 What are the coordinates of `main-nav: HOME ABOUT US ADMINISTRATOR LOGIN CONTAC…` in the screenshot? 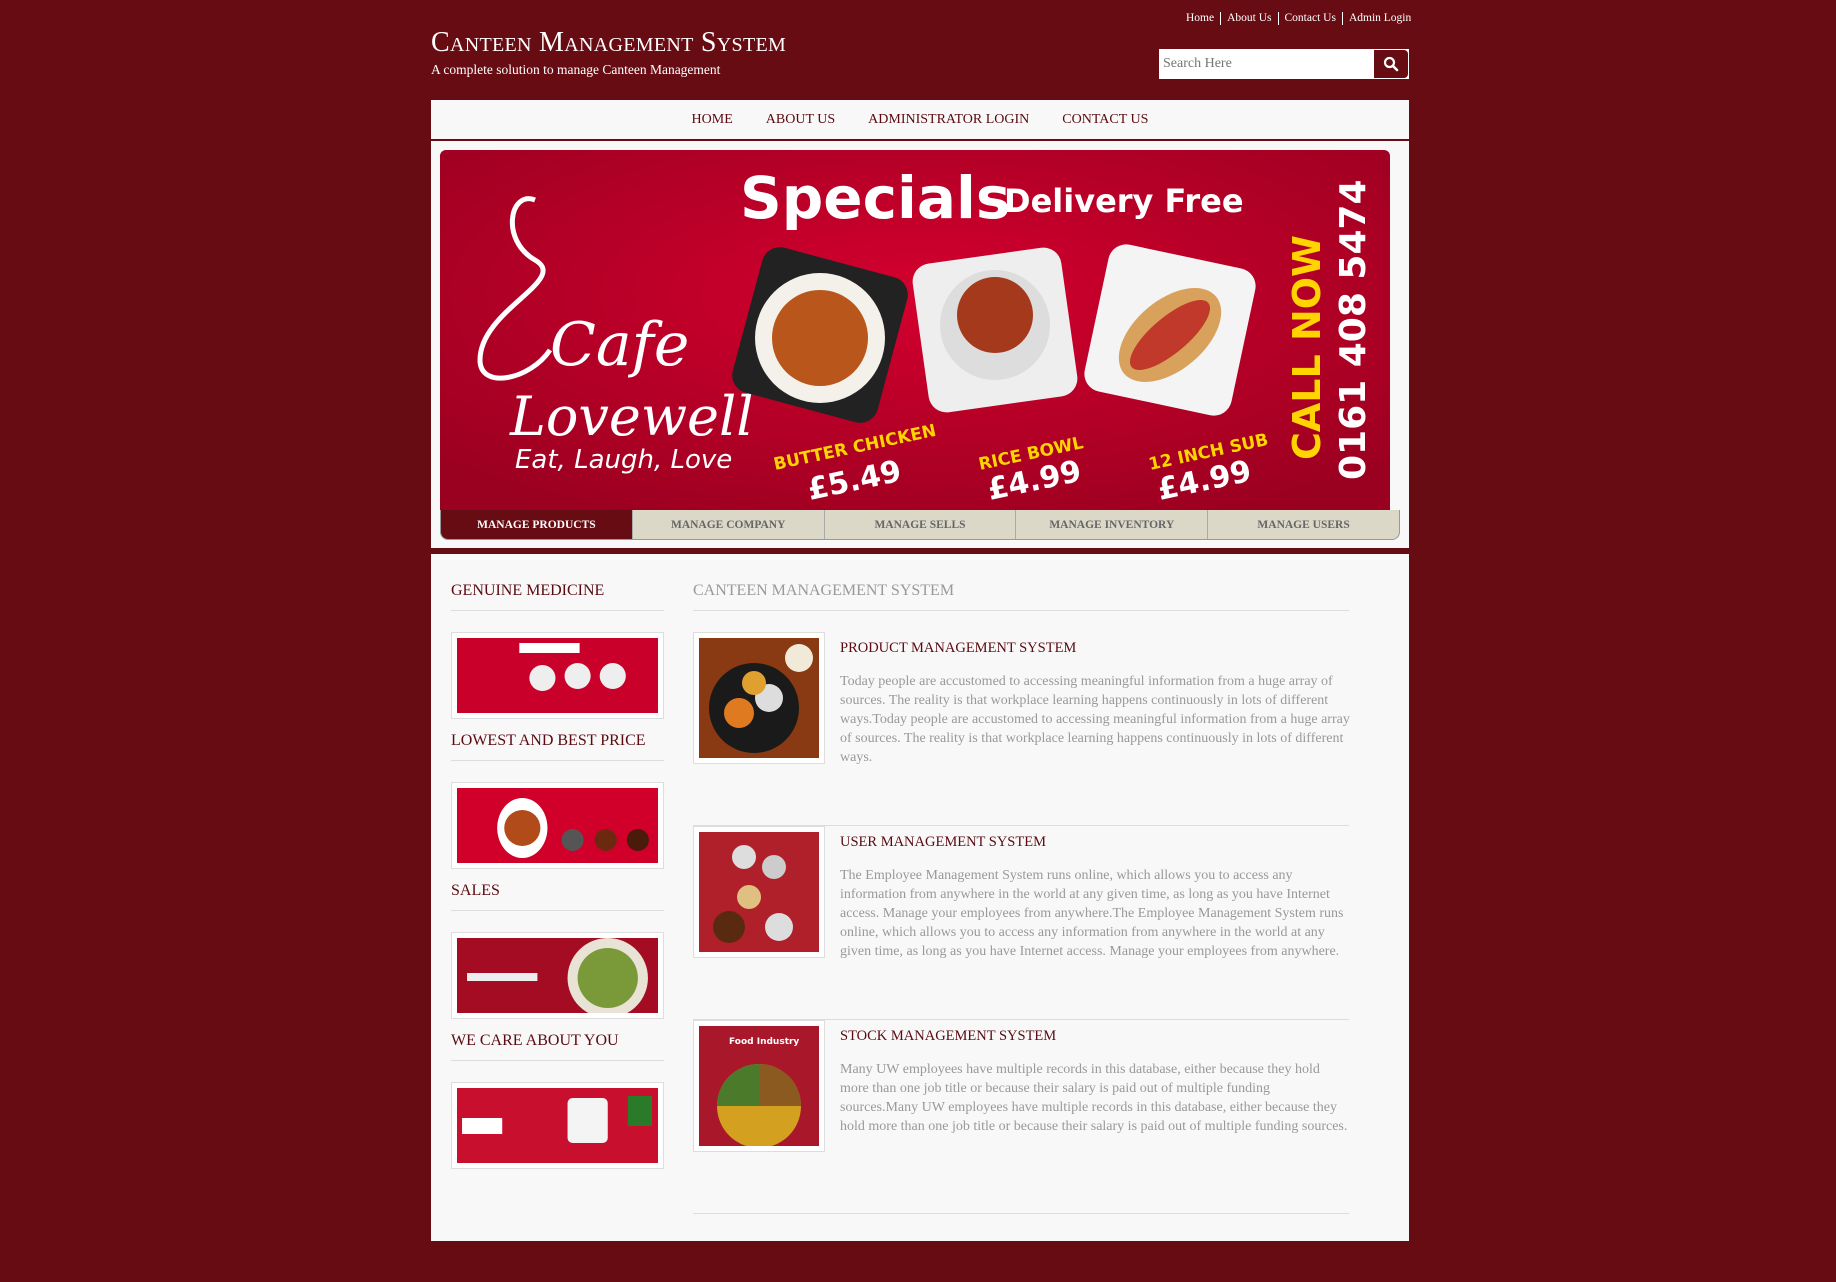 It's located at (920, 119).